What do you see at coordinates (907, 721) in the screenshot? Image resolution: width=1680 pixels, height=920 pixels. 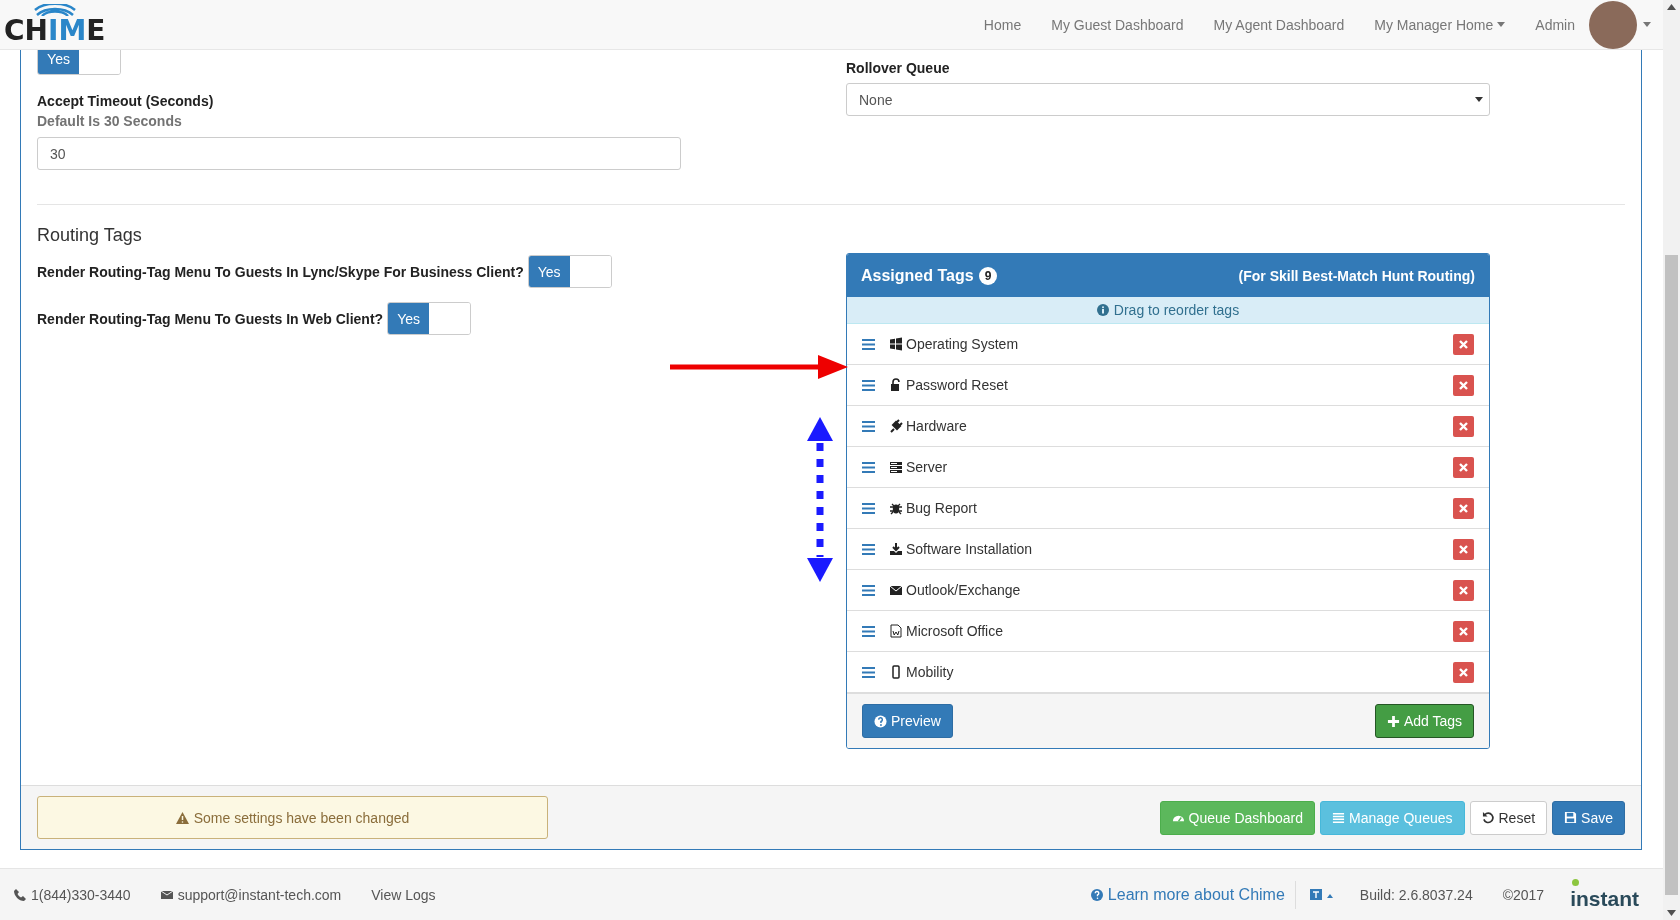 I see `preview-button: Preview` at bounding box center [907, 721].